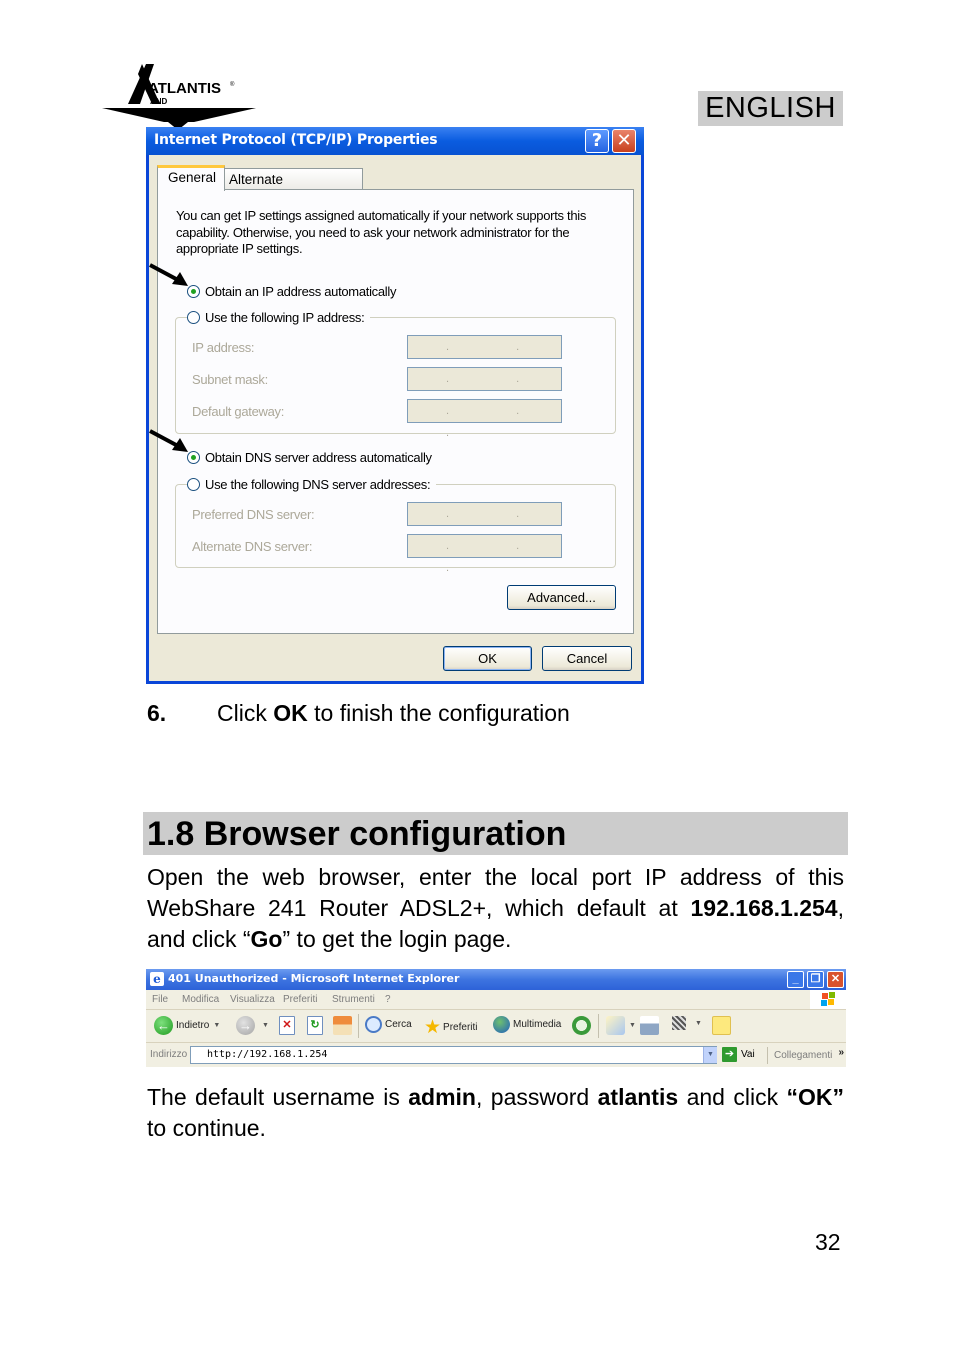 This screenshot has height=1351, width=954. I want to click on ie-close-button: ✕, so click(835, 979).